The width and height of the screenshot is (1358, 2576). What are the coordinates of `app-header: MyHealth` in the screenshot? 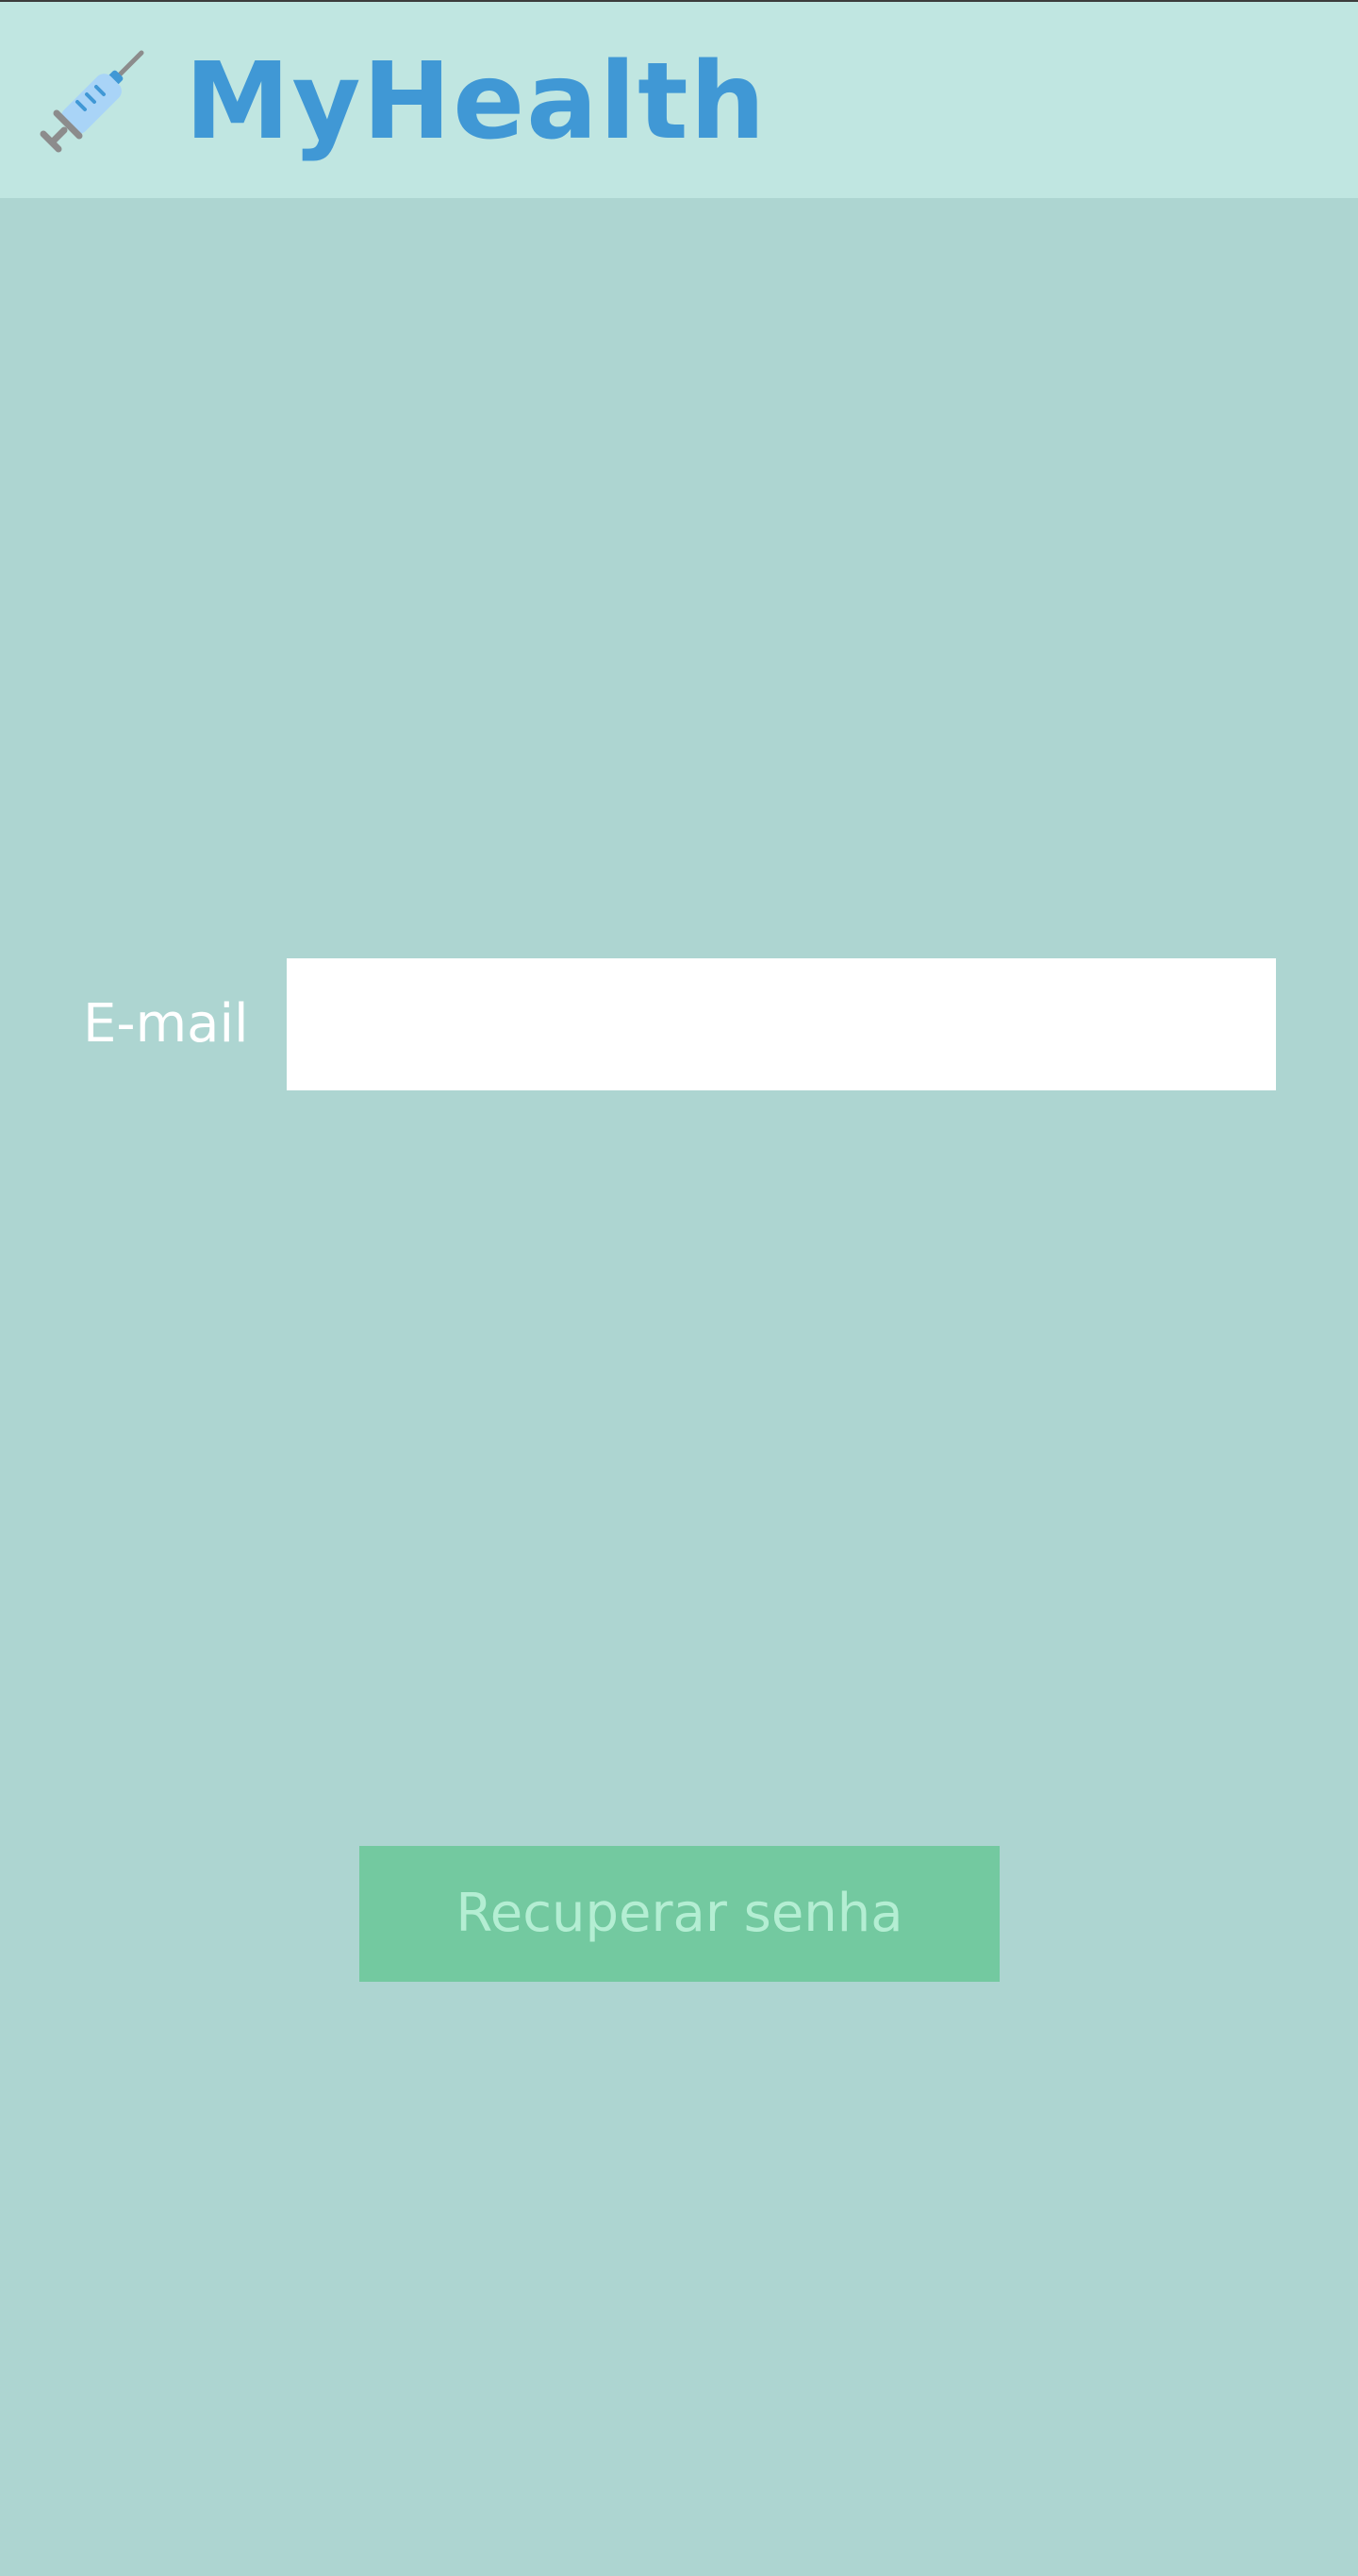 It's located at (679, 99).